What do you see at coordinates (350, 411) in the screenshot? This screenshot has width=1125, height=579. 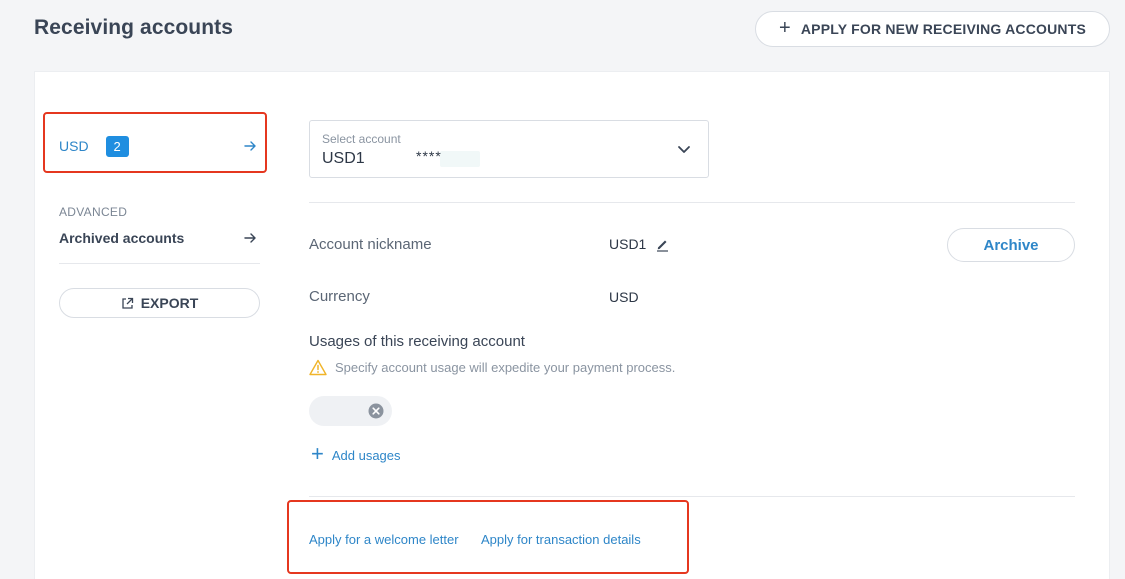 I see `usage-chip` at bounding box center [350, 411].